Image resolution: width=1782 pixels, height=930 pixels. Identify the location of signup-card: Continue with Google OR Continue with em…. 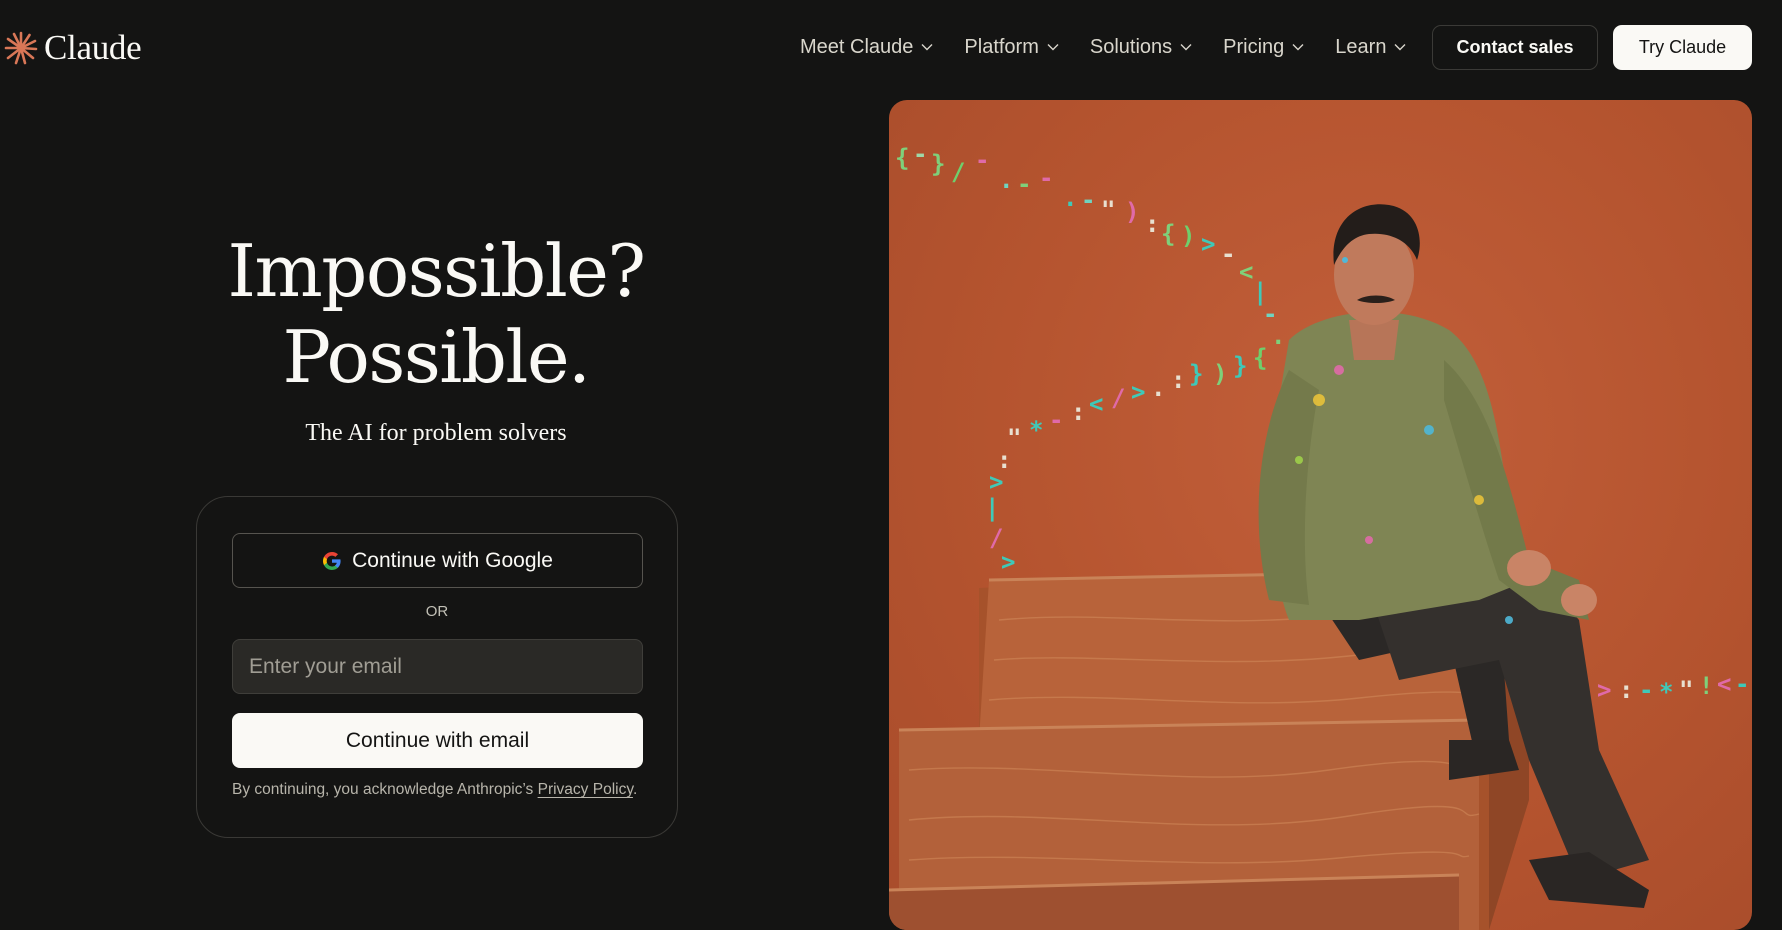
(437, 667).